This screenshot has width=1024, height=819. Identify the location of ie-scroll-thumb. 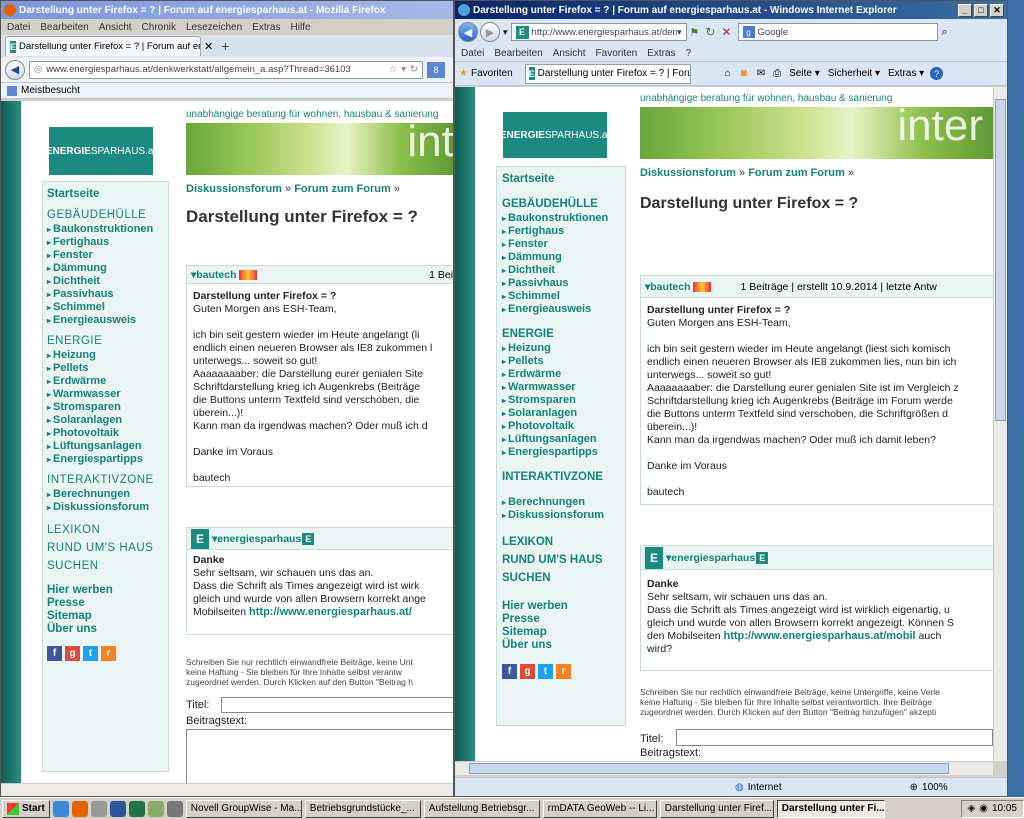
(1000, 260).